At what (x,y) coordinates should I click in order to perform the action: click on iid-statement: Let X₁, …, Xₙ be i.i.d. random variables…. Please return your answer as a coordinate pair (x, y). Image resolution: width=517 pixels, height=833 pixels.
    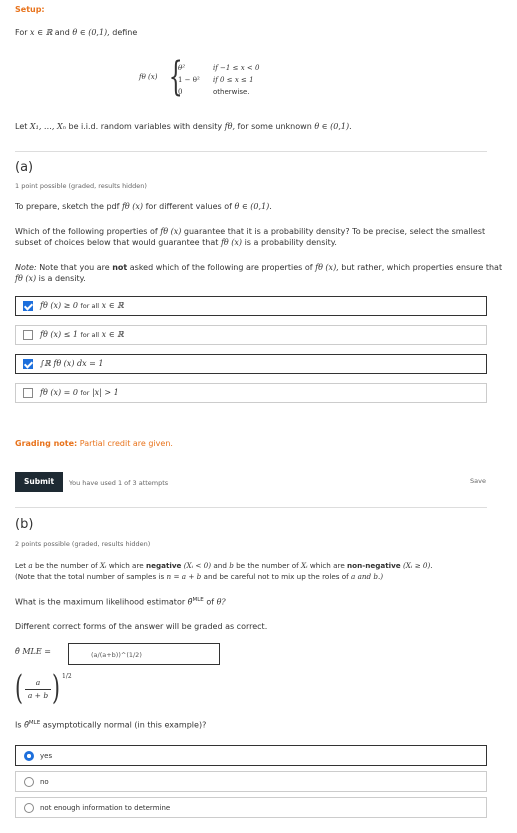
    Looking at the image, I should click on (183, 126).